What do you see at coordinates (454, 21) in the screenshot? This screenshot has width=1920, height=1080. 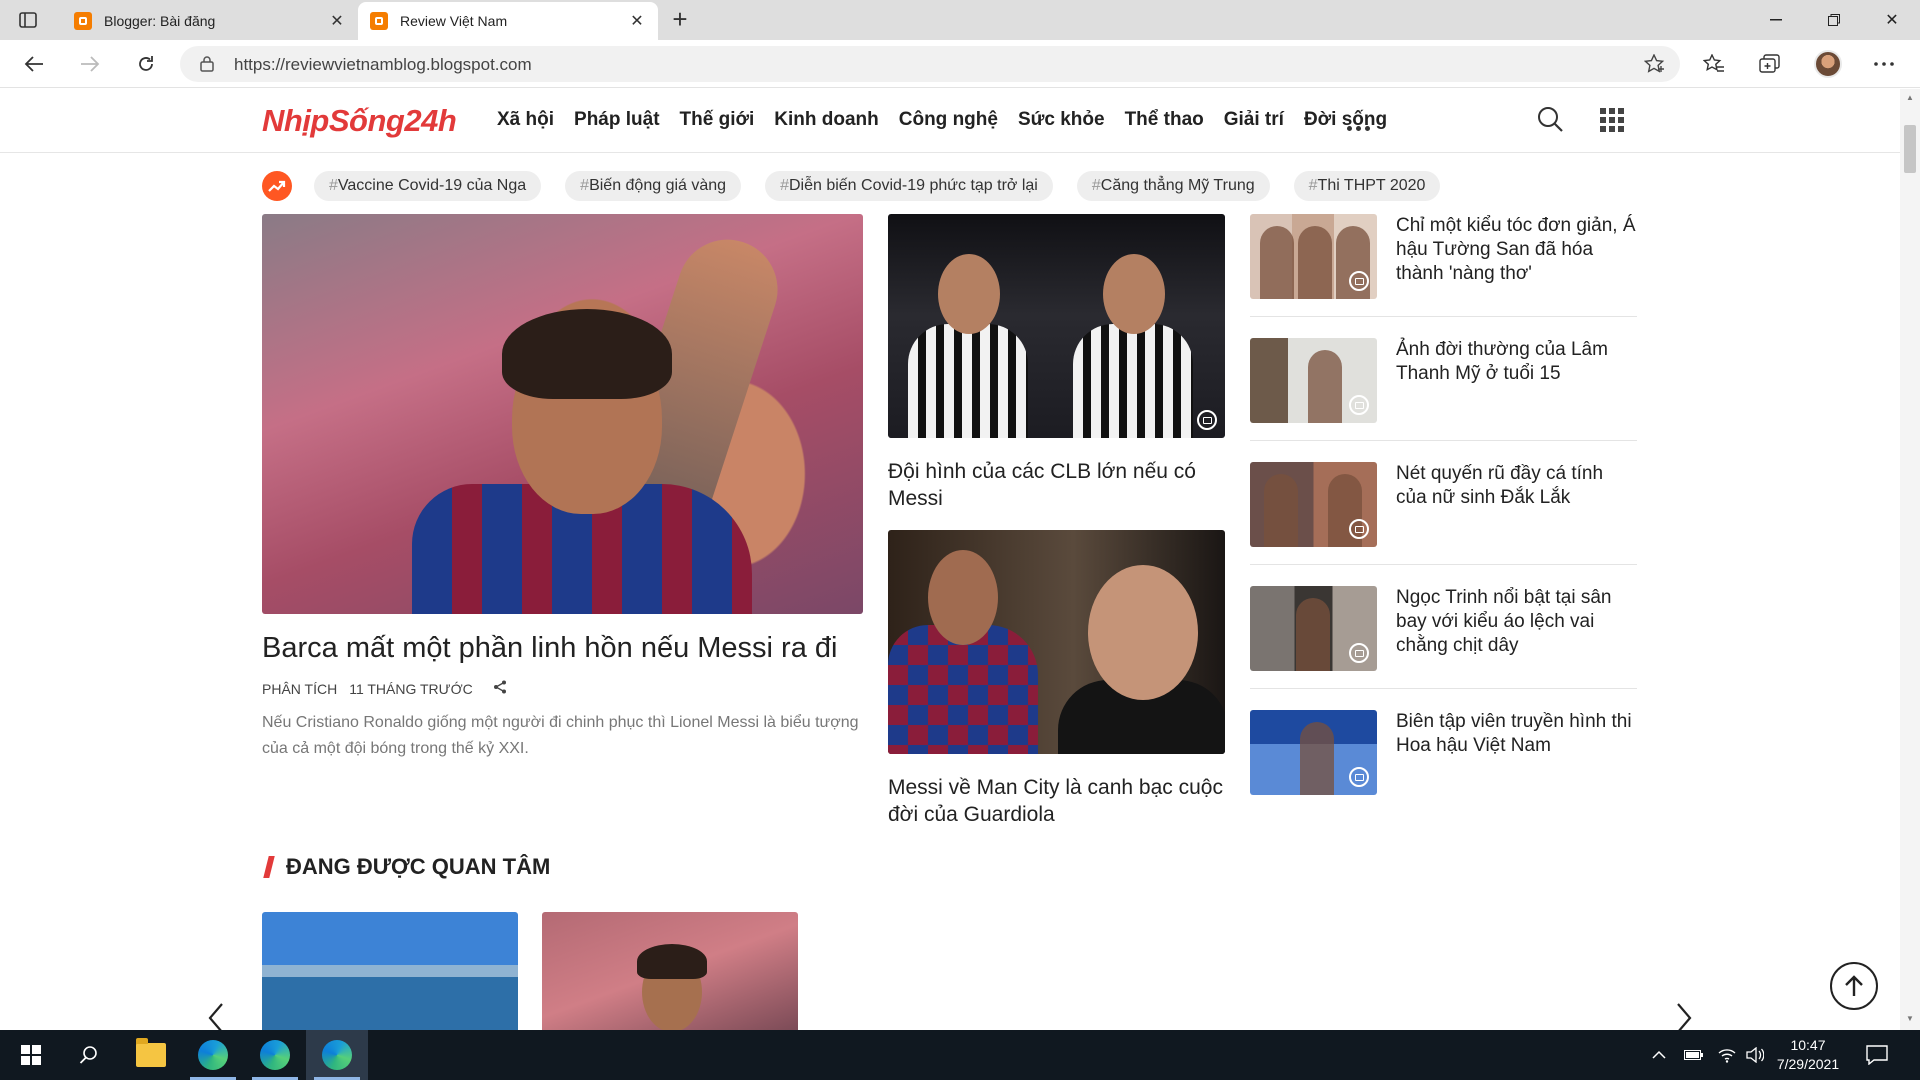 I see `tab-title: Review Việt Nam` at bounding box center [454, 21].